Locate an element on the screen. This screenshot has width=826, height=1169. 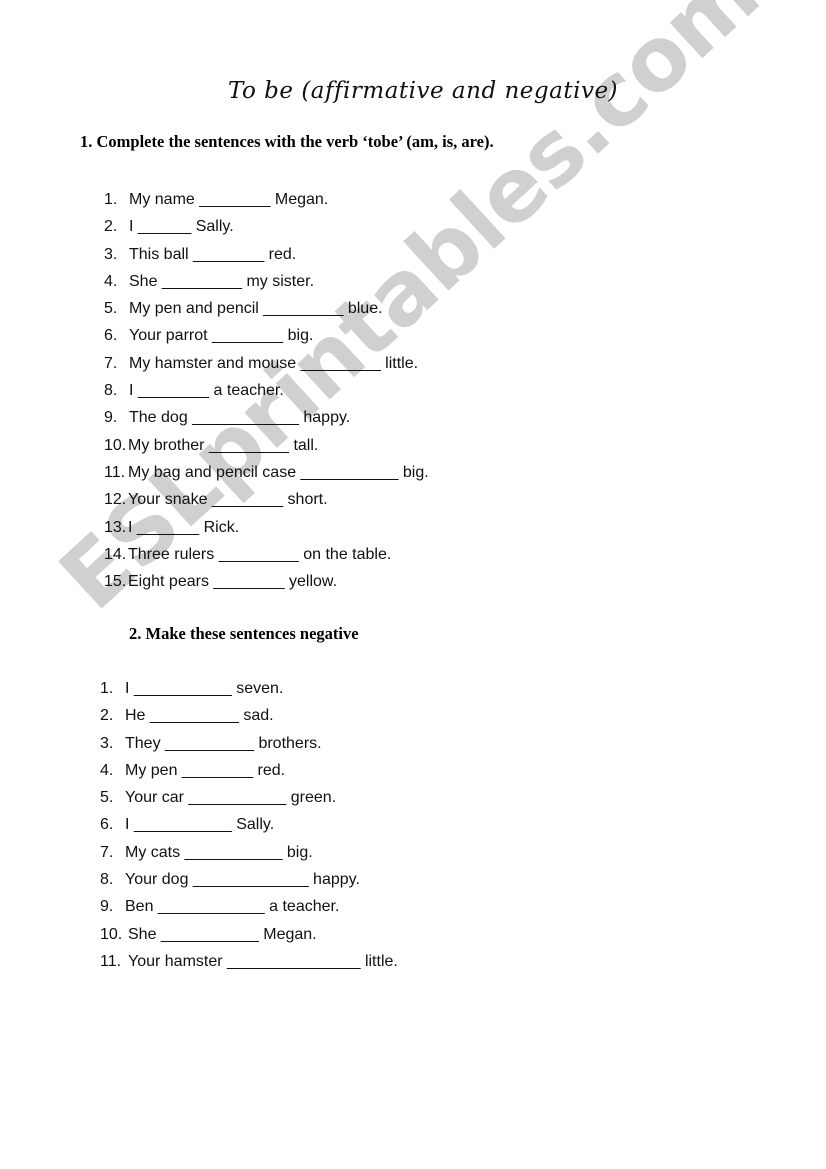
exercise-item: 9. The dog ____________ happy. is located at coordinates (266, 417).